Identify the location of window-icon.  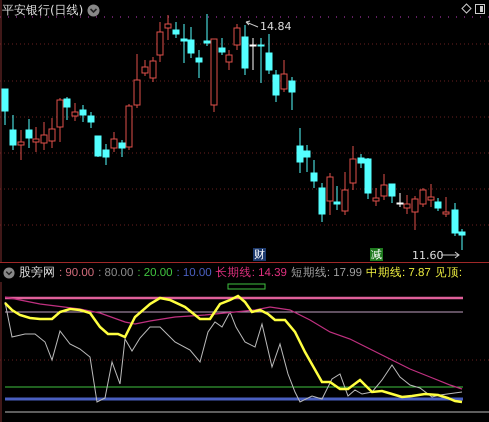
(480, 9).